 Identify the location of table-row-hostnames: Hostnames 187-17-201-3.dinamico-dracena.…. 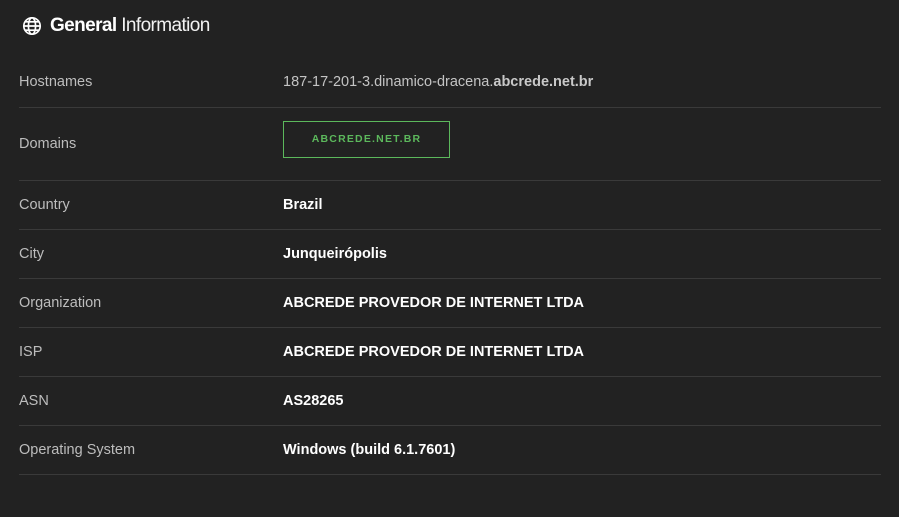
(450, 82).